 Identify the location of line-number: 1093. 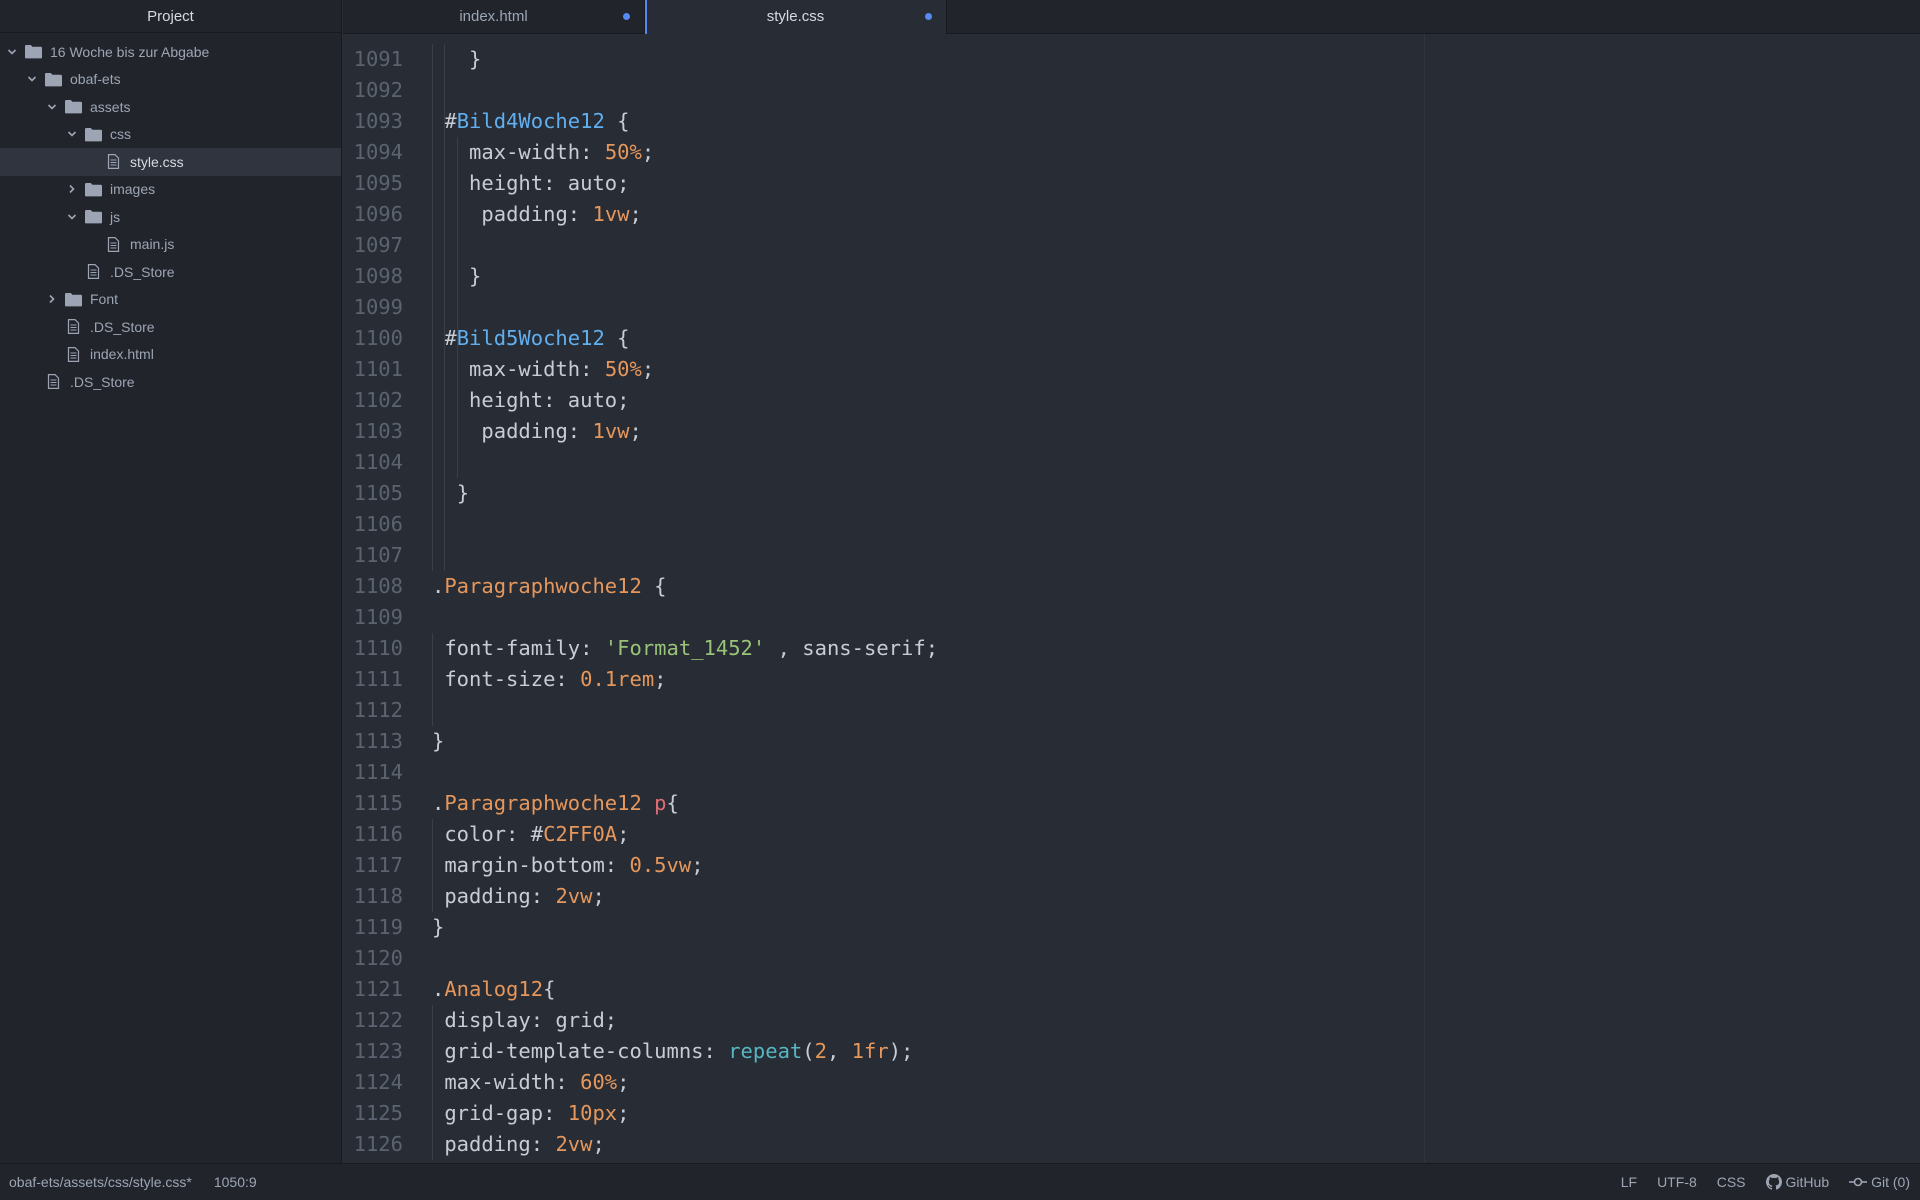
(378, 121).